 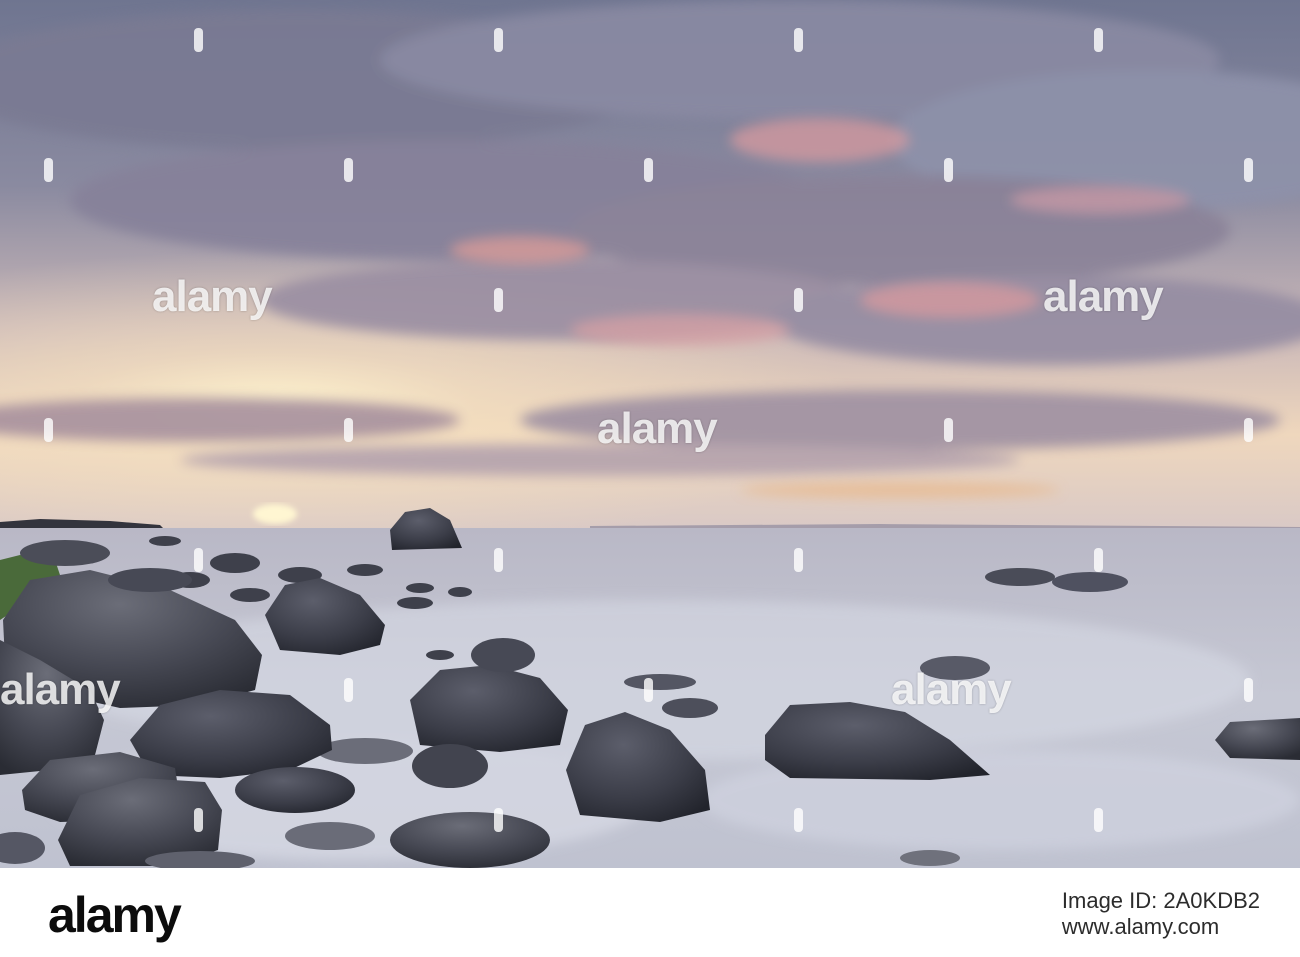 What do you see at coordinates (1160, 900) in the screenshot?
I see `image-id: Image ID: 2A0KDB2` at bounding box center [1160, 900].